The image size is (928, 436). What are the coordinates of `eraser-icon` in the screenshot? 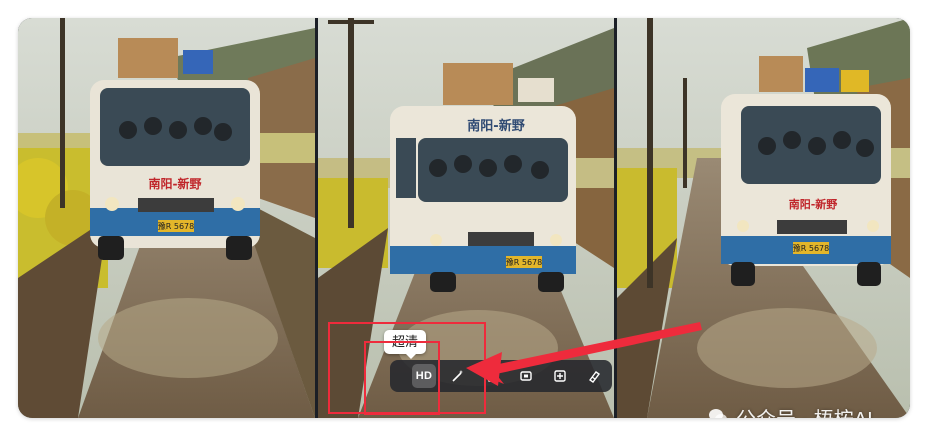 It's located at (493, 376).